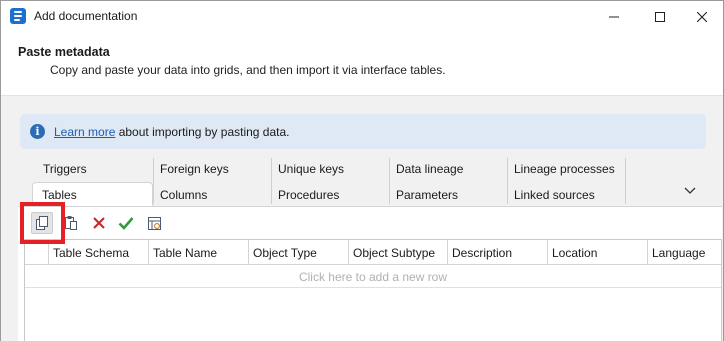 This screenshot has width=724, height=341. What do you see at coordinates (614, 16) in the screenshot?
I see `minimize-button` at bounding box center [614, 16].